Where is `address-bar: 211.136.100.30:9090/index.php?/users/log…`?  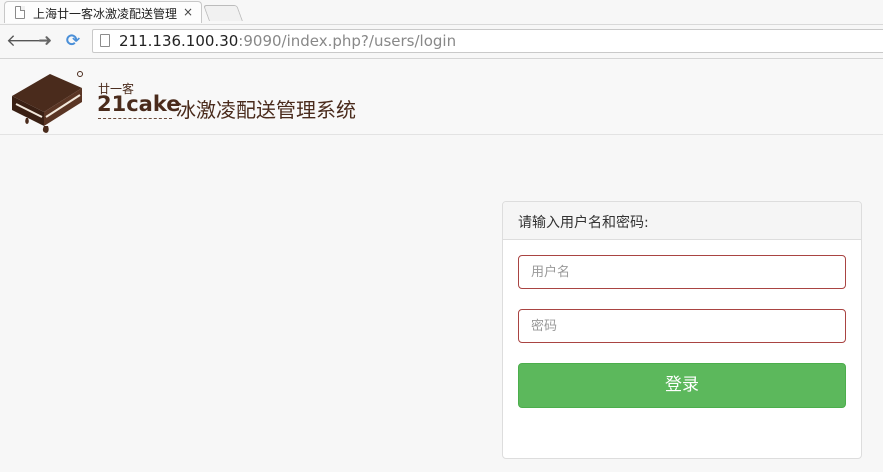
address-bar: 211.136.100.30:9090/index.php?/users/log… is located at coordinates (487, 41).